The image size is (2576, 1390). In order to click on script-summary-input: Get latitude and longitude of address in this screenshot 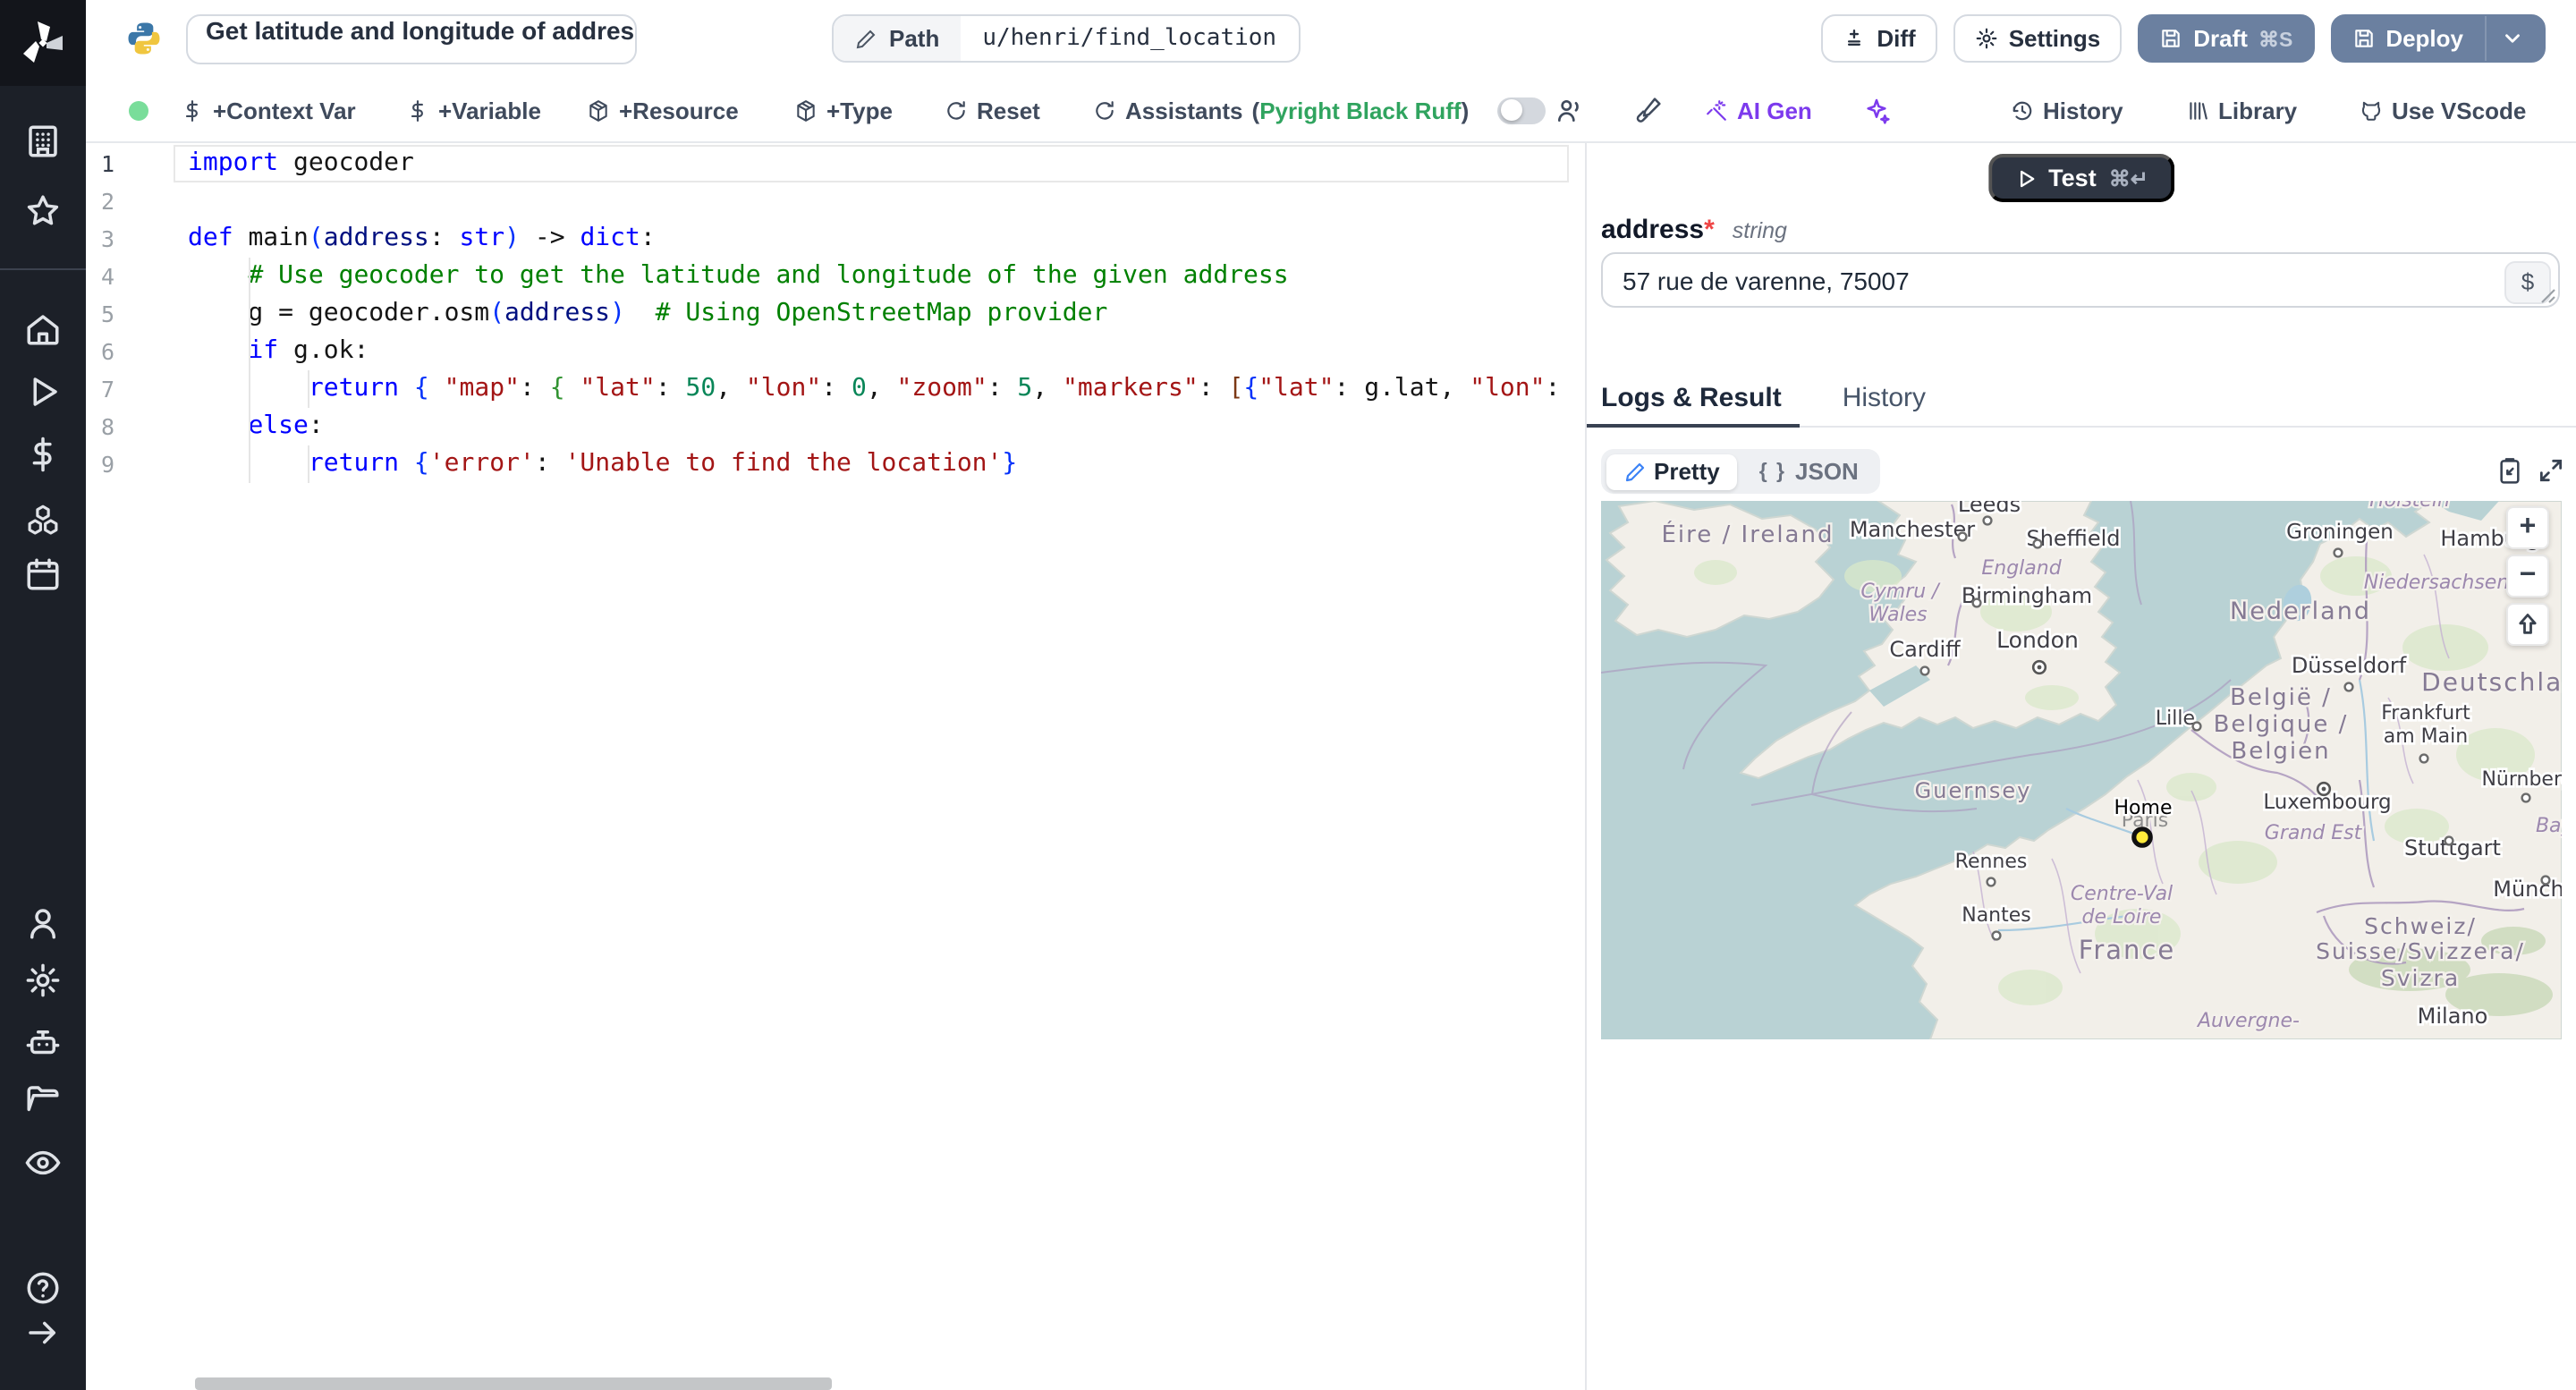, I will do `click(411, 39)`.